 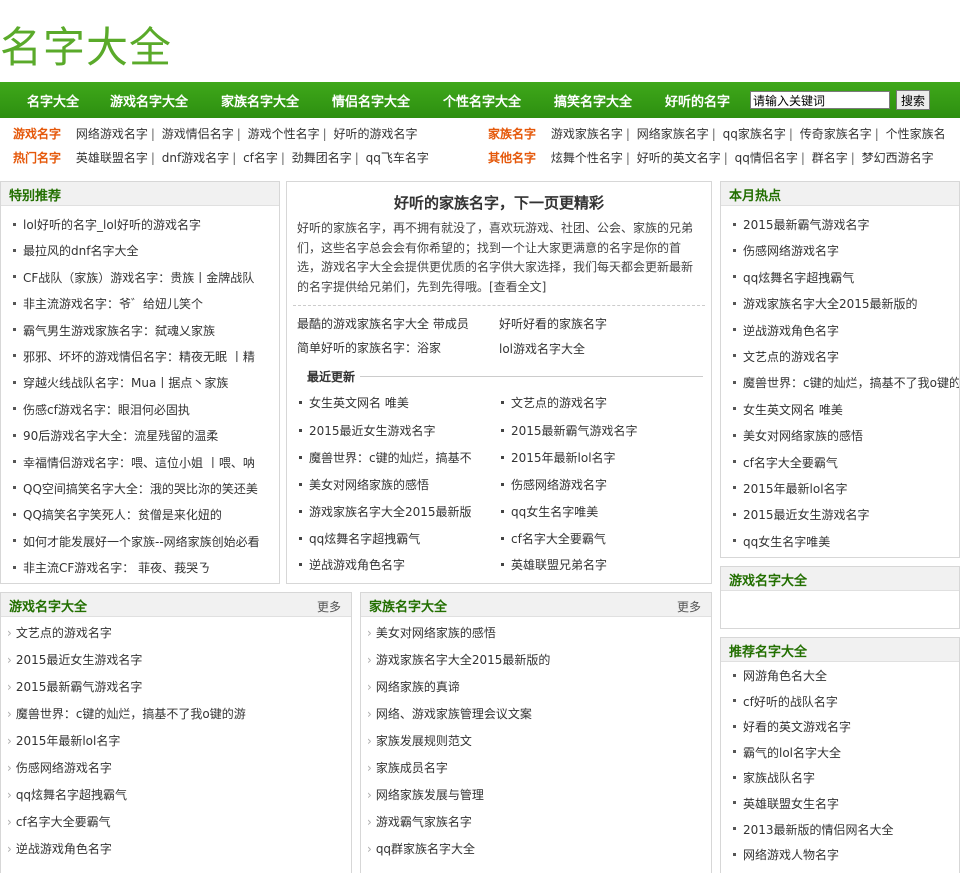 What do you see at coordinates (145, 436) in the screenshot?
I see `list-item: 90后游戏名字大全：流星残留的温柔` at bounding box center [145, 436].